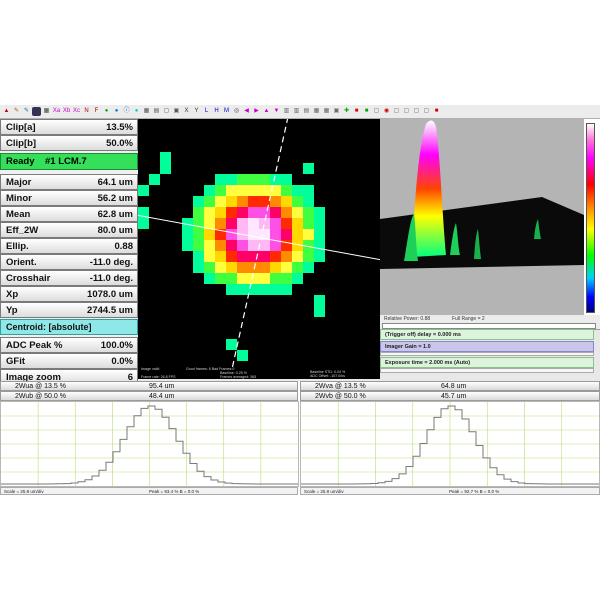 The image size is (600, 600). Describe the element at coordinates (326, 111) in the screenshot. I see `film-icon: ▦` at that location.